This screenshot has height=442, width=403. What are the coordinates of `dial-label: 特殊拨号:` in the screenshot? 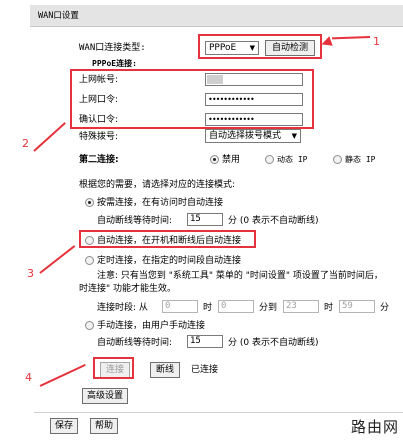 It's located at (99, 137).